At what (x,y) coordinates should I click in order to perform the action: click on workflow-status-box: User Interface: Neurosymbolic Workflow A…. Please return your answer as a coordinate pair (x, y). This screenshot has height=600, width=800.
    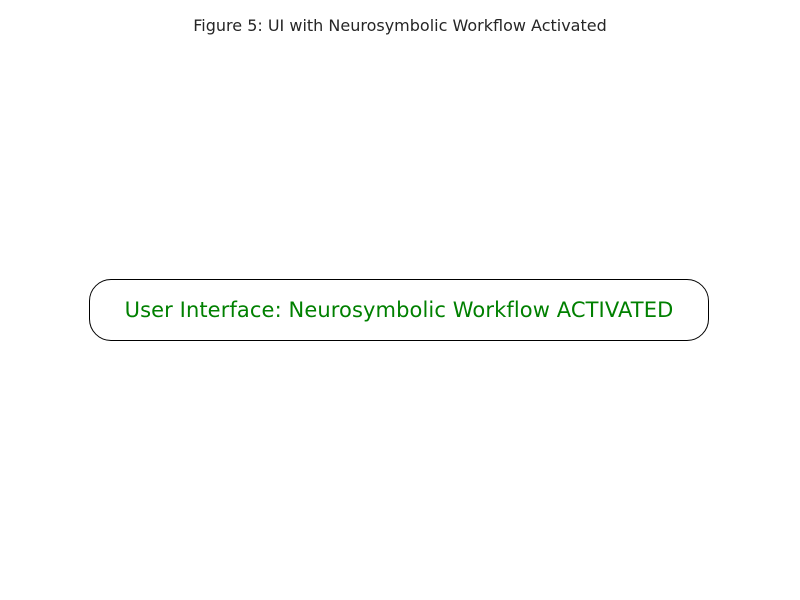
    Looking at the image, I should click on (399, 310).